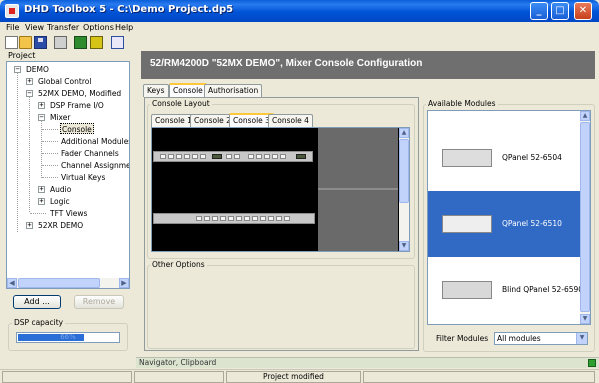 The image size is (599, 383). What do you see at coordinates (188, 90) in the screenshot?
I see `tab-console: Console` at bounding box center [188, 90].